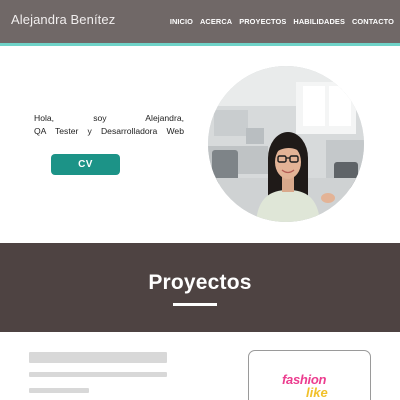 This screenshot has width=400, height=400. Describe the element at coordinates (319, 21) in the screenshot. I see `nav-link-habilidades: HABILIDADES` at that location.